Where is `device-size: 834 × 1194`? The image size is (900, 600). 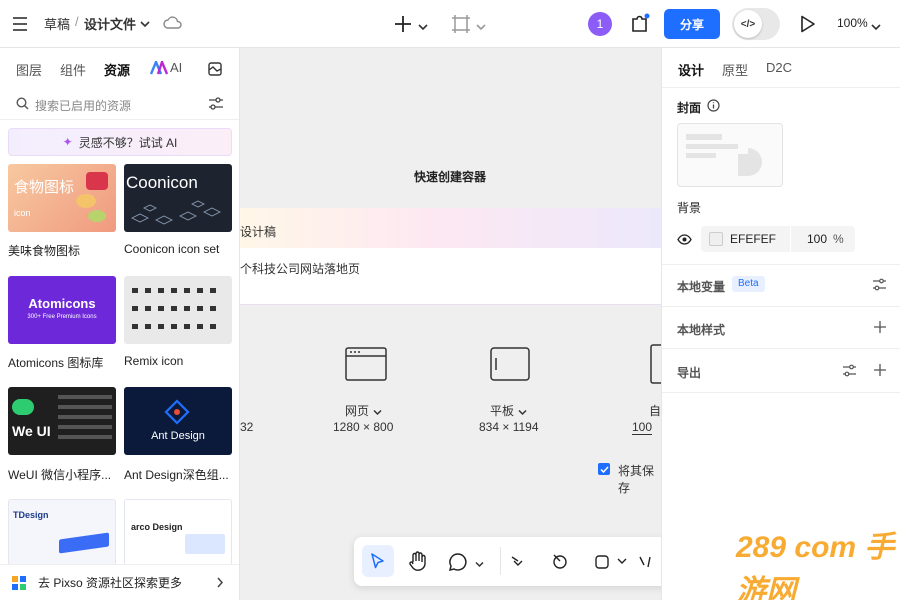
device-size: 834 × 1194 is located at coordinates (509, 427).